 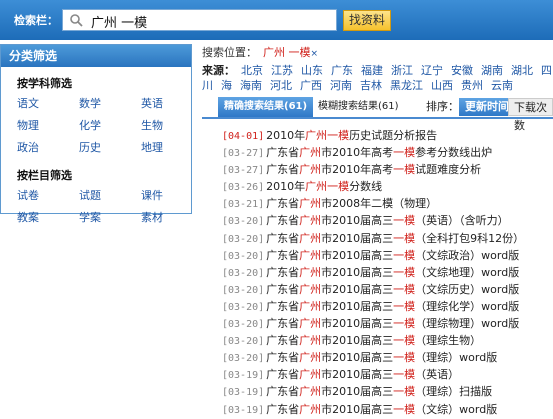 What do you see at coordinates (48, 147) in the screenshot?
I see `subject-filter-link: 政治` at bounding box center [48, 147].